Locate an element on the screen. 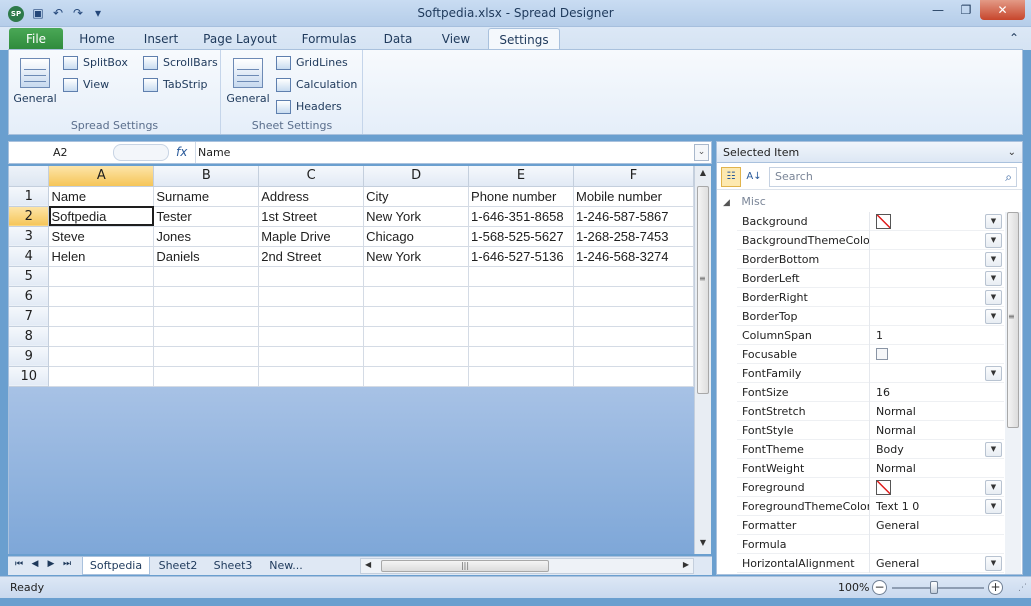  zoom-slider is located at coordinates (938, 588).